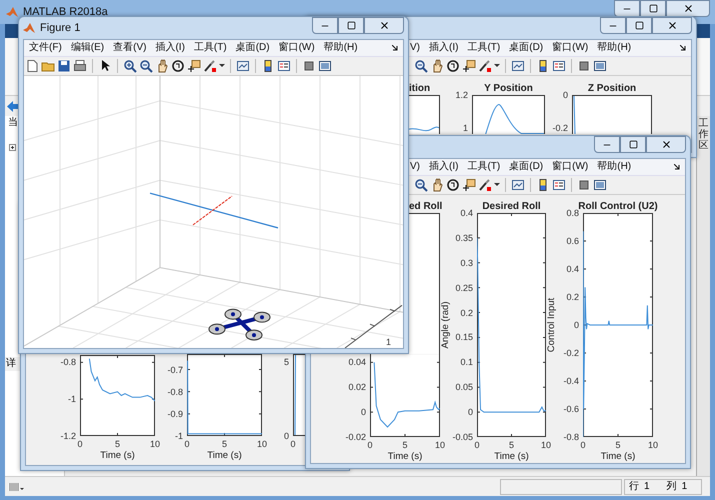 This screenshot has width=715, height=500. I want to click on new-file-icon, so click(32, 66).